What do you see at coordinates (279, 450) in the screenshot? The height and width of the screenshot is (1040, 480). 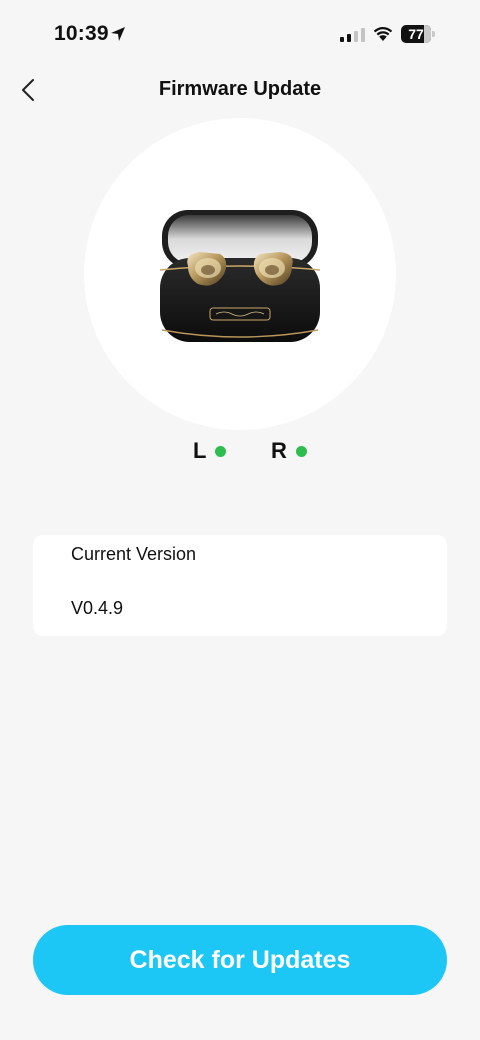 I see `right-earbud-label: R` at bounding box center [279, 450].